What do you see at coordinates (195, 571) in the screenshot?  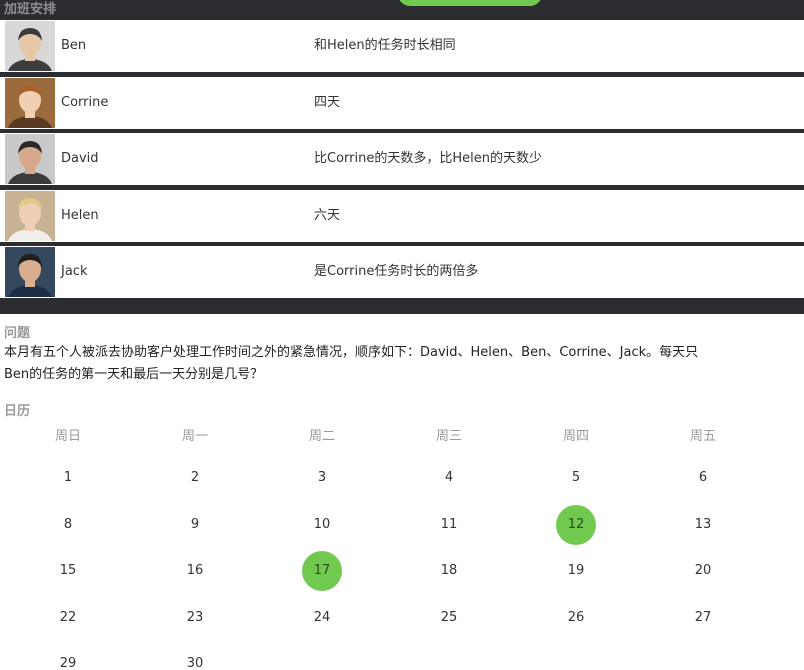 I see `calendar-day: 16` at bounding box center [195, 571].